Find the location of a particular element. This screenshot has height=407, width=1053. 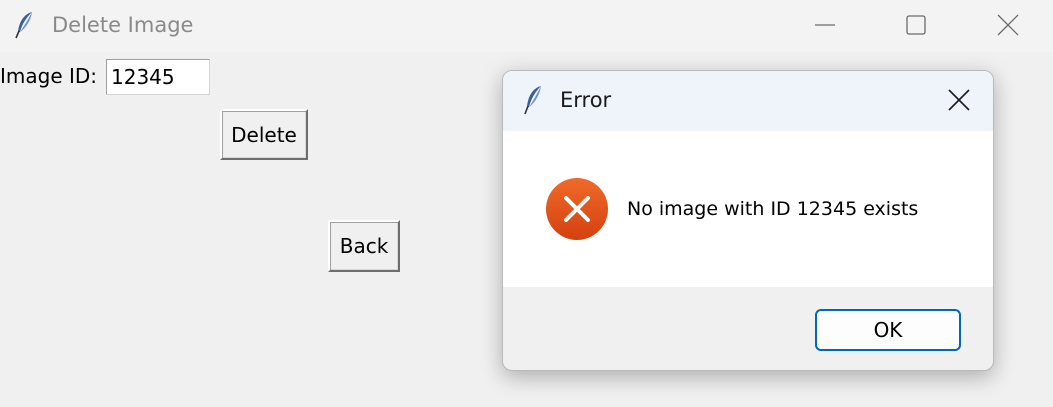

maximize-icon is located at coordinates (916, 25).